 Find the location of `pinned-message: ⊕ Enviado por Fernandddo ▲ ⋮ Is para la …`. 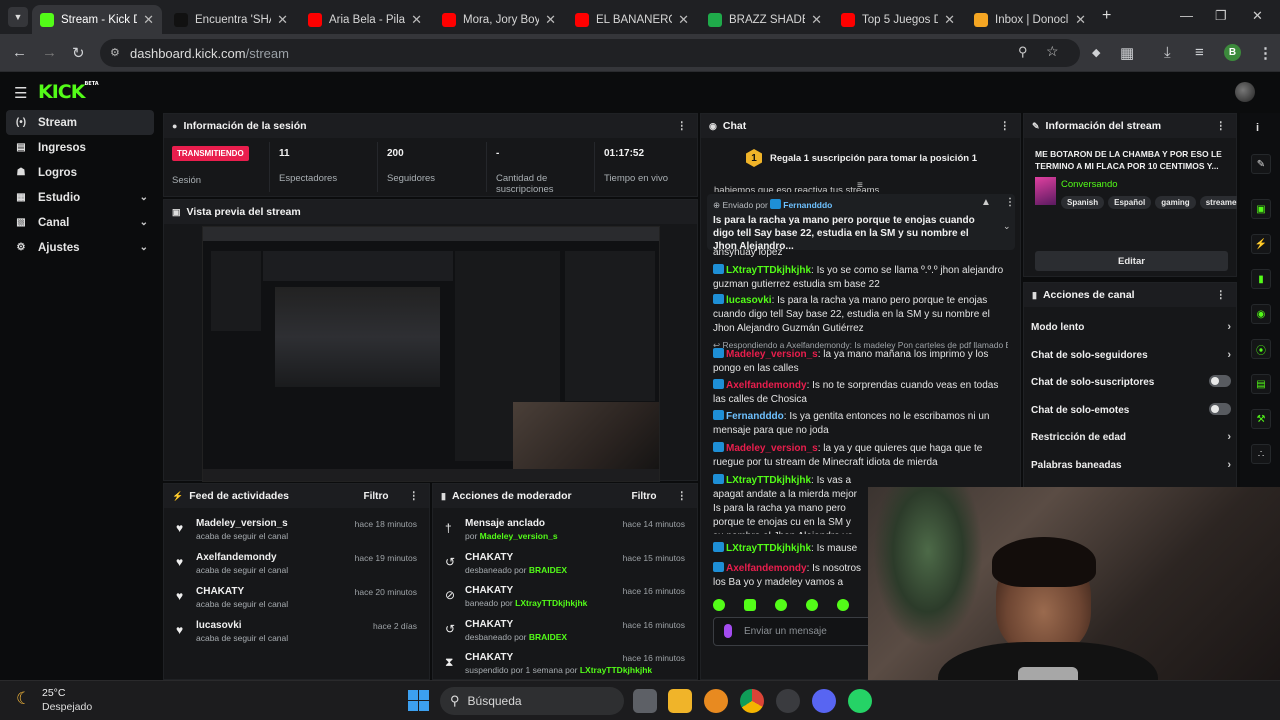

pinned-message: ⊕ Enviado por Fernandddo ▲ ⋮ Is para la … is located at coordinates (861, 223).